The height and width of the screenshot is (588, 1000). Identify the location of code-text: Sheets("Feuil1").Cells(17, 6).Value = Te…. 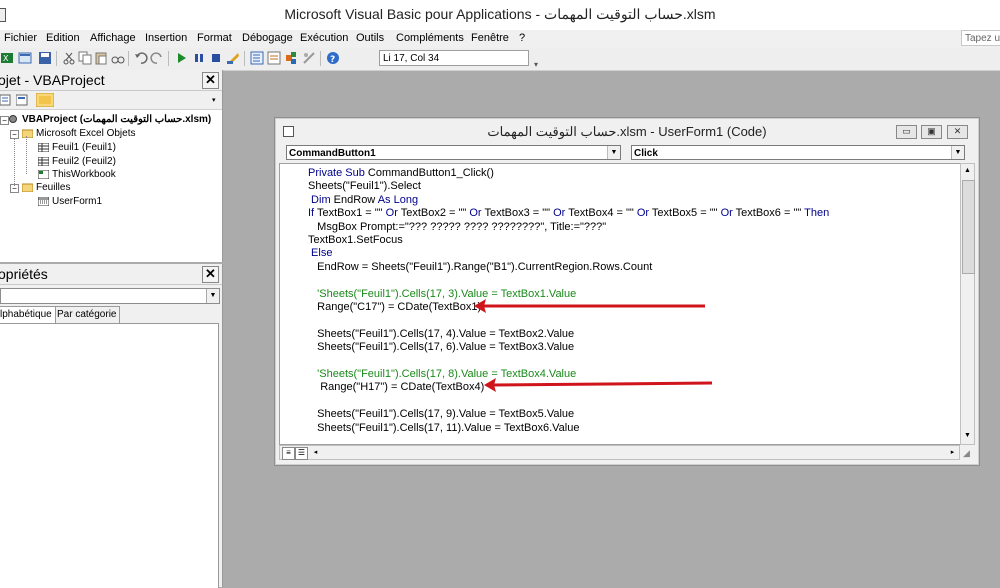
(441, 347).